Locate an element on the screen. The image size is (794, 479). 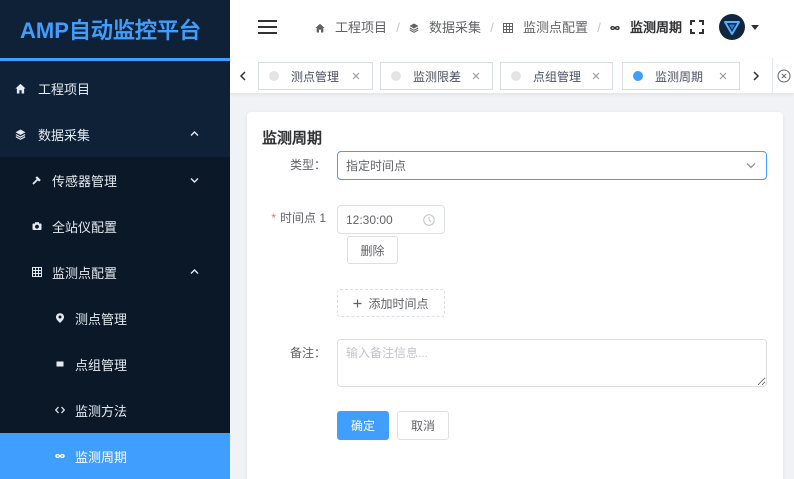
breadcrumb-item-project: 工程项目 is located at coordinates (351, 28).